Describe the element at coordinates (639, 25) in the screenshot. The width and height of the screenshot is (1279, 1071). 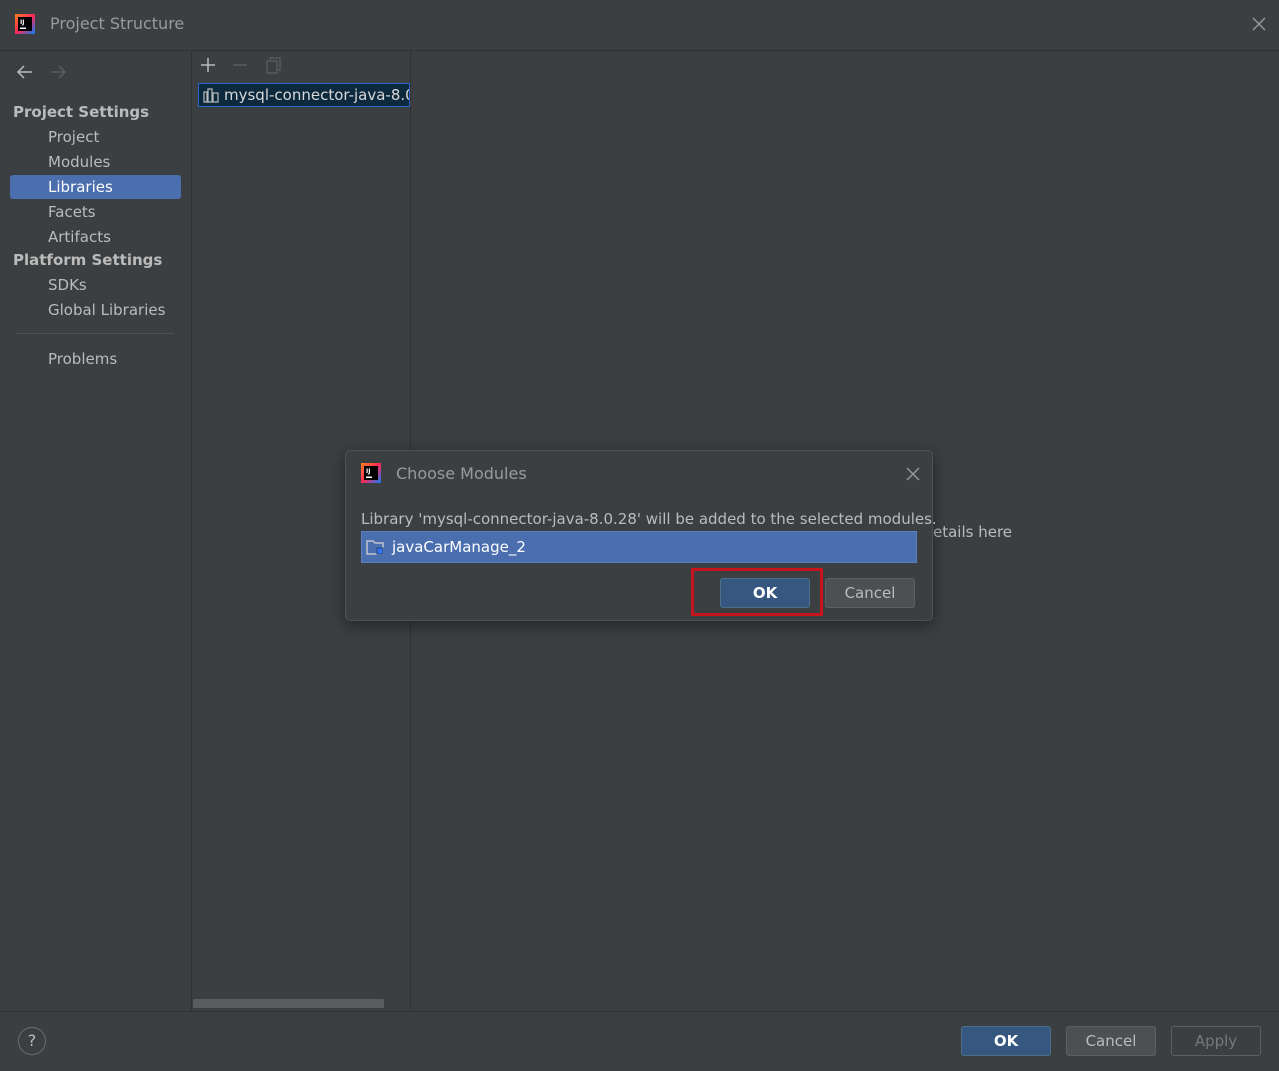
I see `title-bar` at that location.